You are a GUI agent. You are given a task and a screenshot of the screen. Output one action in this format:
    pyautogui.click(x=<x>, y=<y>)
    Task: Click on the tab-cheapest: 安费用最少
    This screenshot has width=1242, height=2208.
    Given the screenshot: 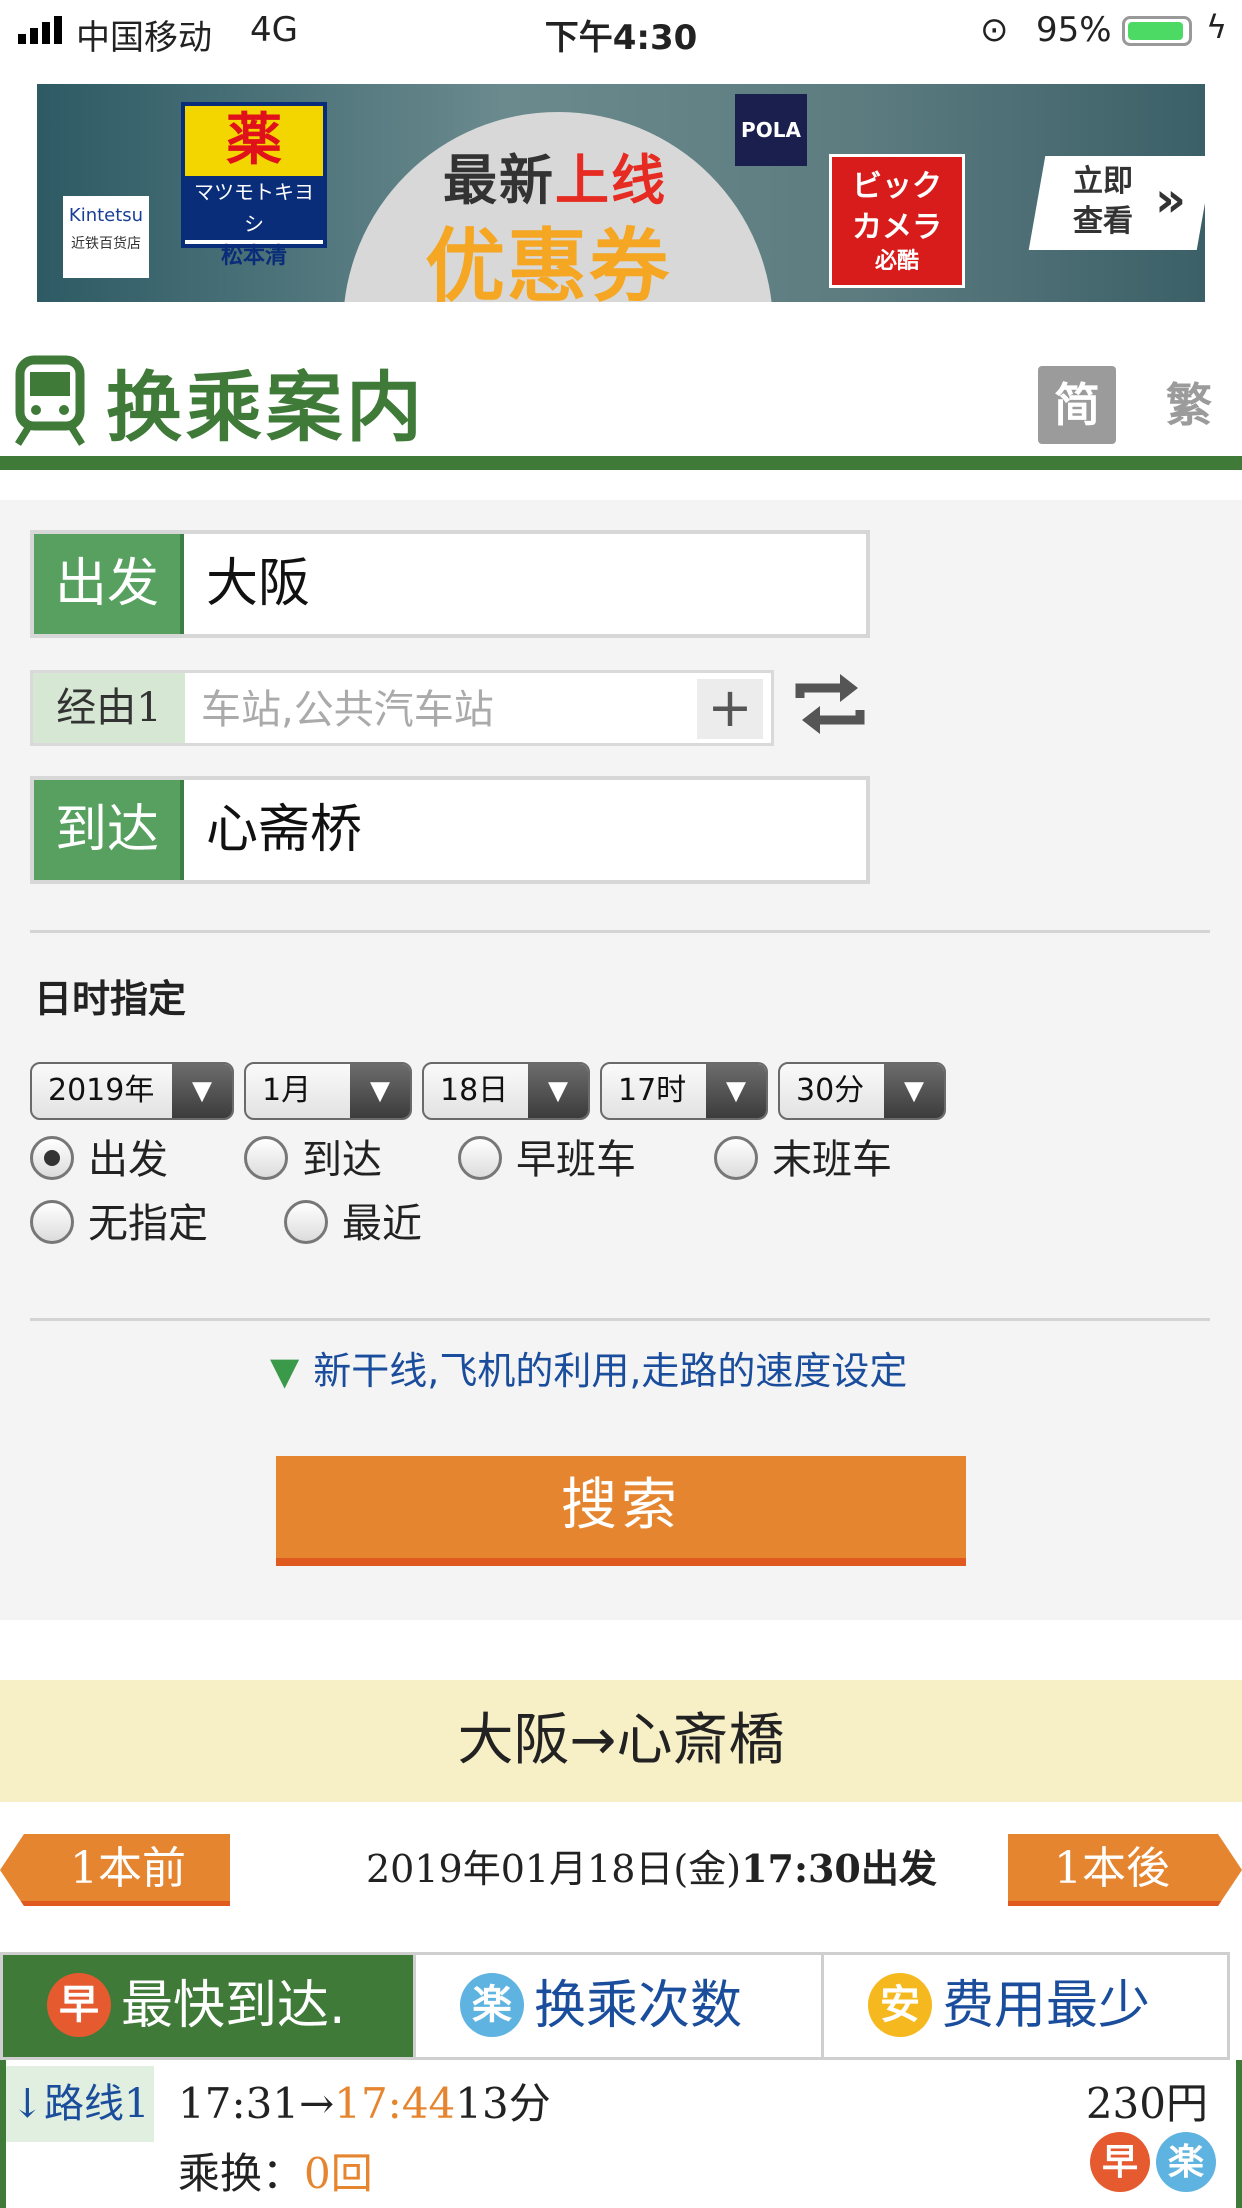 What is the action you would take?
    pyautogui.click(x=1025, y=2006)
    